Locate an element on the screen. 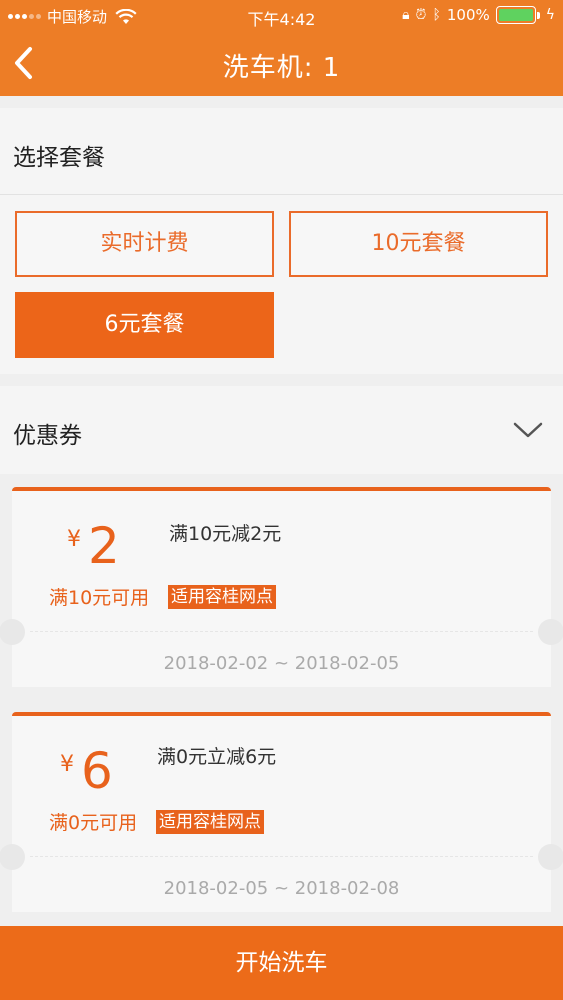  app-header: 中国移动 下午4:42 🔒︎ ⏰︎ ᛒ 100% ϟ 洗车机: 1 is located at coordinates (281, 48).